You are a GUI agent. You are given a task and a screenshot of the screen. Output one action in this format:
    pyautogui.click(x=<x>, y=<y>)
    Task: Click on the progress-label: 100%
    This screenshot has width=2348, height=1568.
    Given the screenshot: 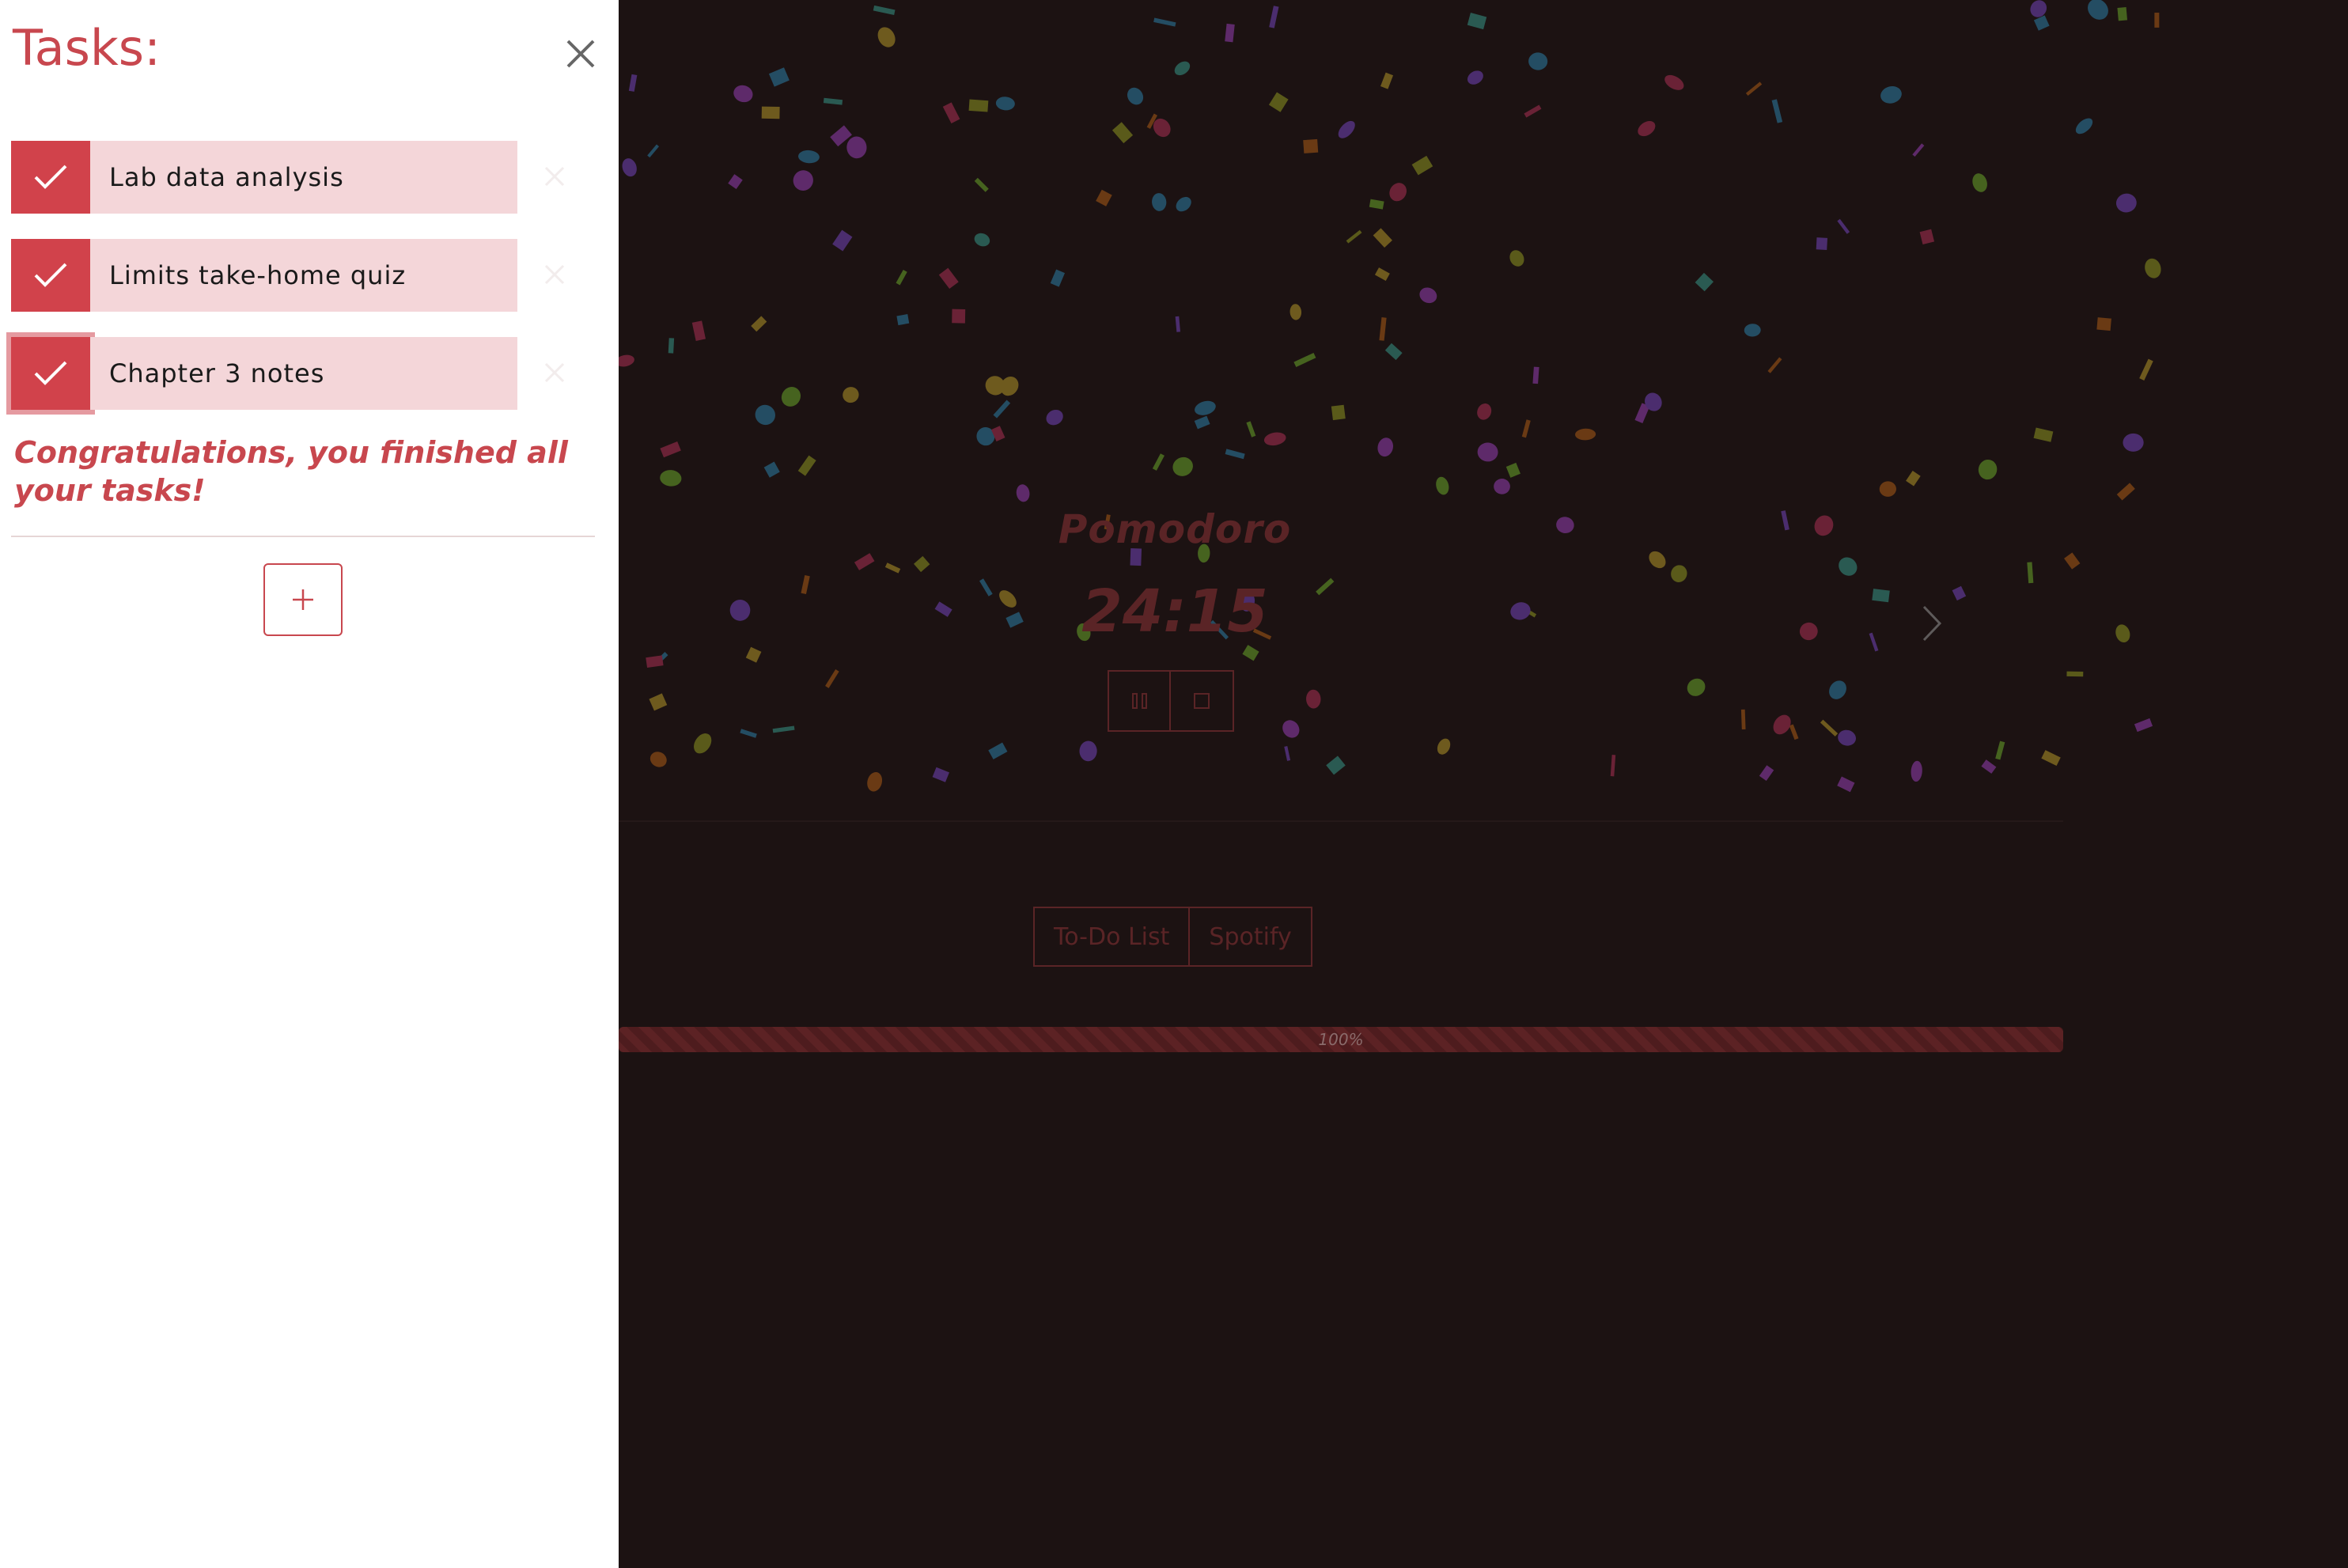 What is the action you would take?
    pyautogui.click(x=1341, y=1039)
    